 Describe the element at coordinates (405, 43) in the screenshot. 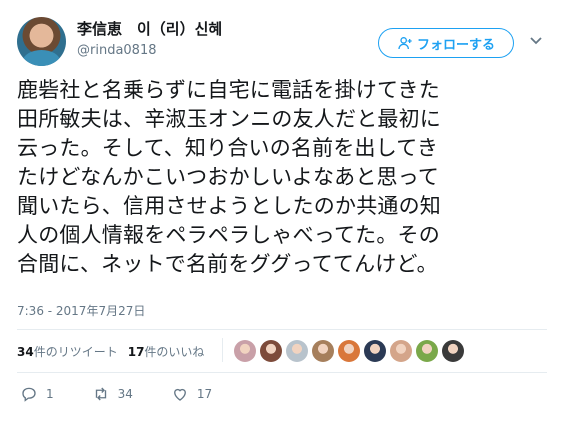

I see `add-user-icon` at that location.